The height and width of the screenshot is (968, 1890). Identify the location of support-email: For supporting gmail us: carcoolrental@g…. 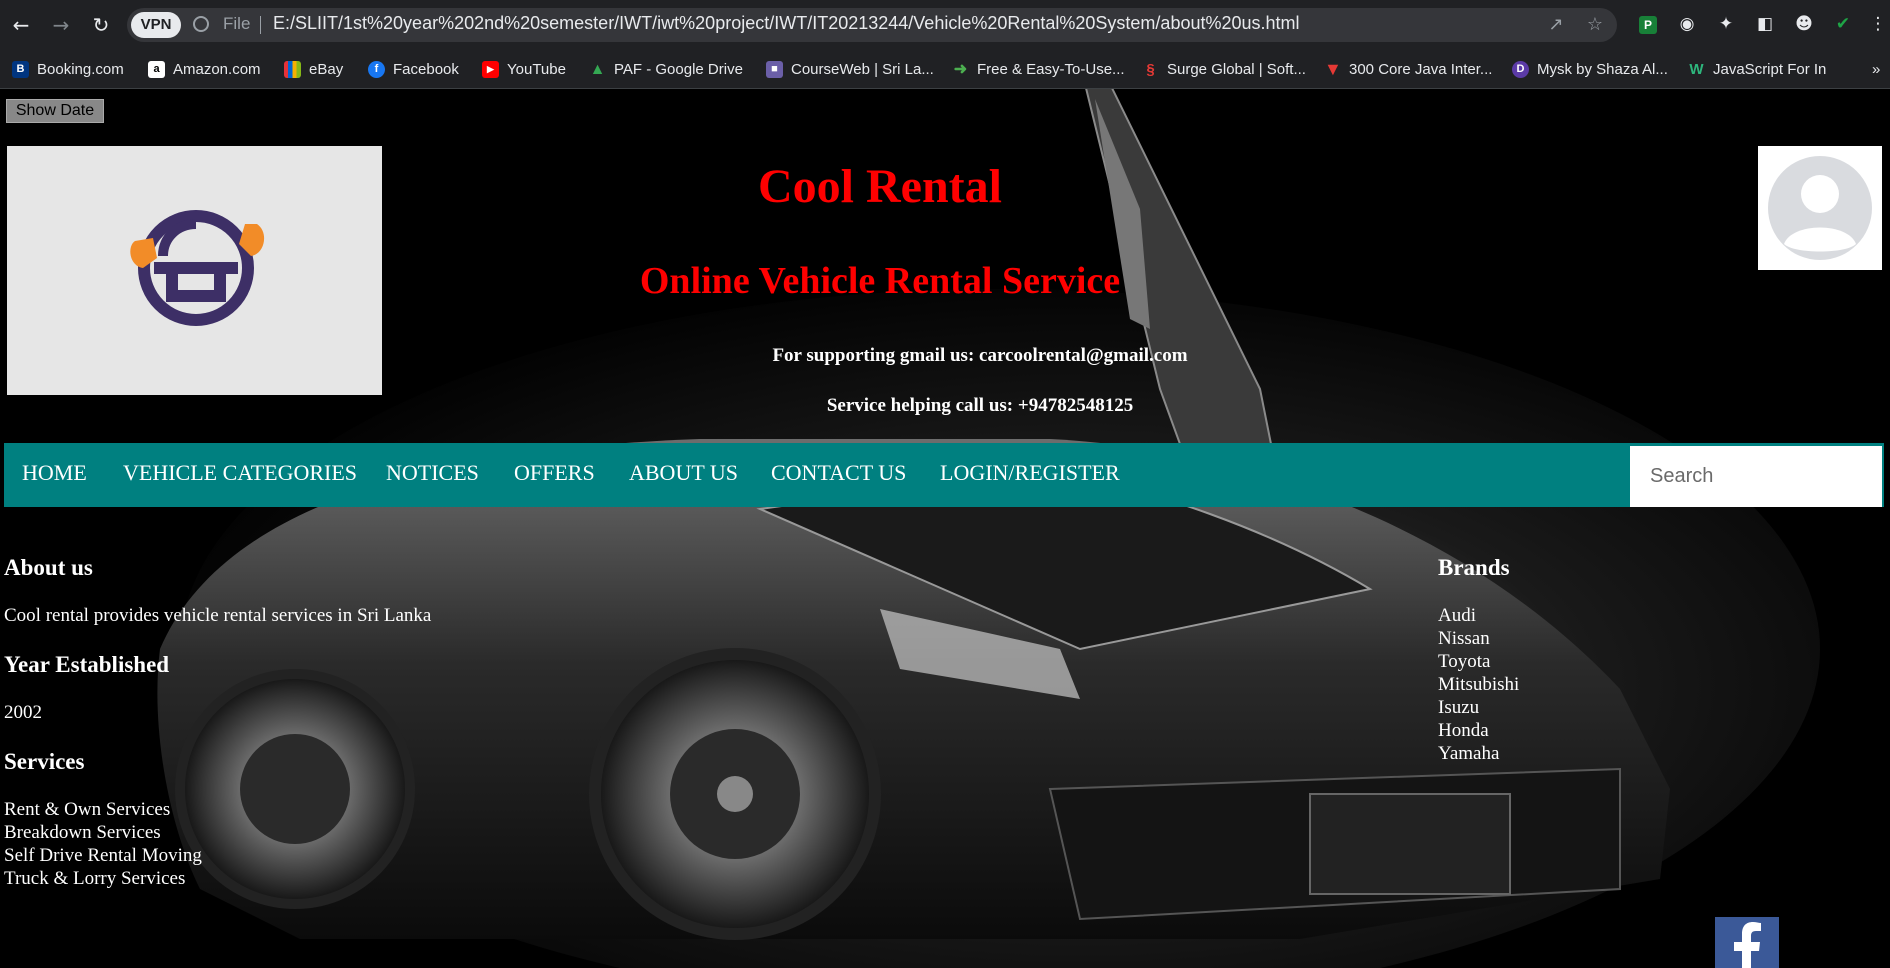
(980, 355).